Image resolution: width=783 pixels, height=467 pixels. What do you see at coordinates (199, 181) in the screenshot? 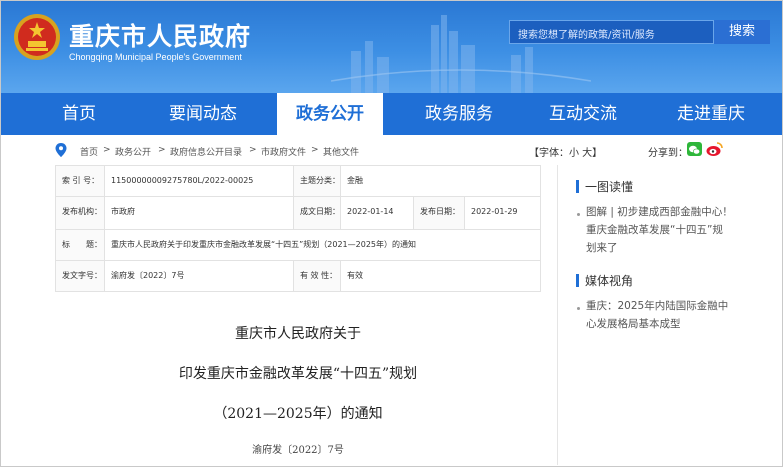
I see `index-value: 11500000009275780L/2022-00025` at bounding box center [199, 181].